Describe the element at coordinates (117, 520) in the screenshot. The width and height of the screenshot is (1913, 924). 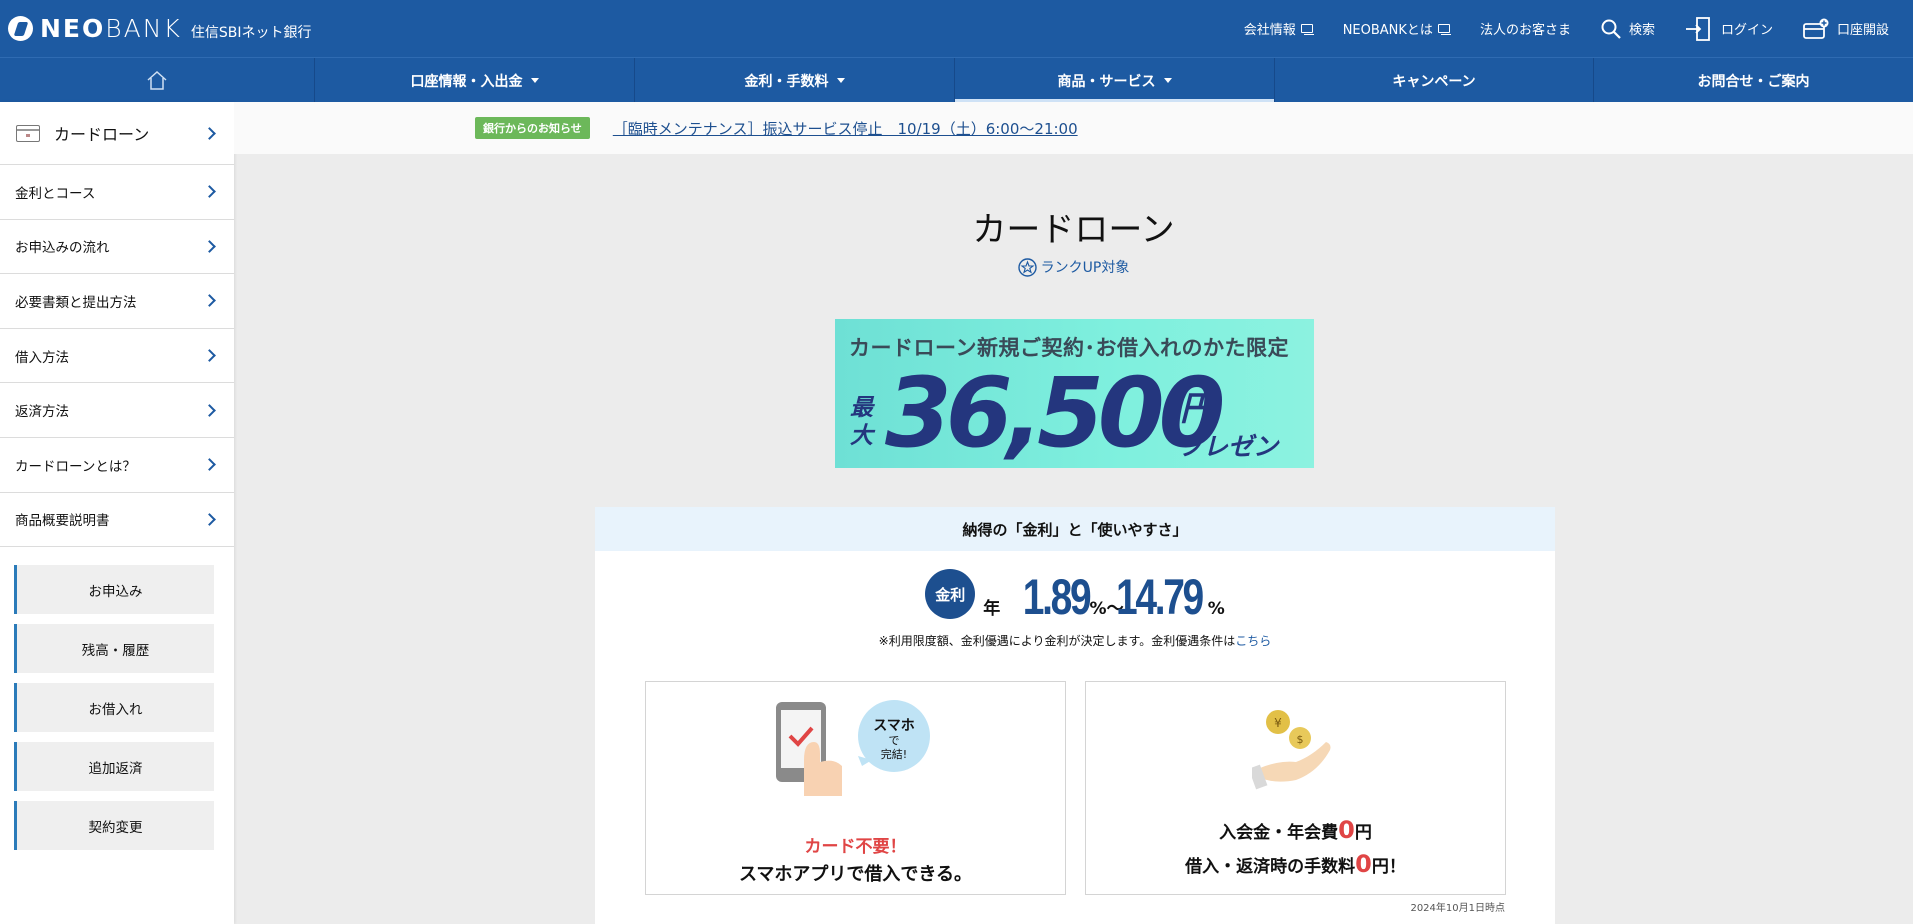
I see `sidebar-item-product-summary: 商品概要説明書` at that location.